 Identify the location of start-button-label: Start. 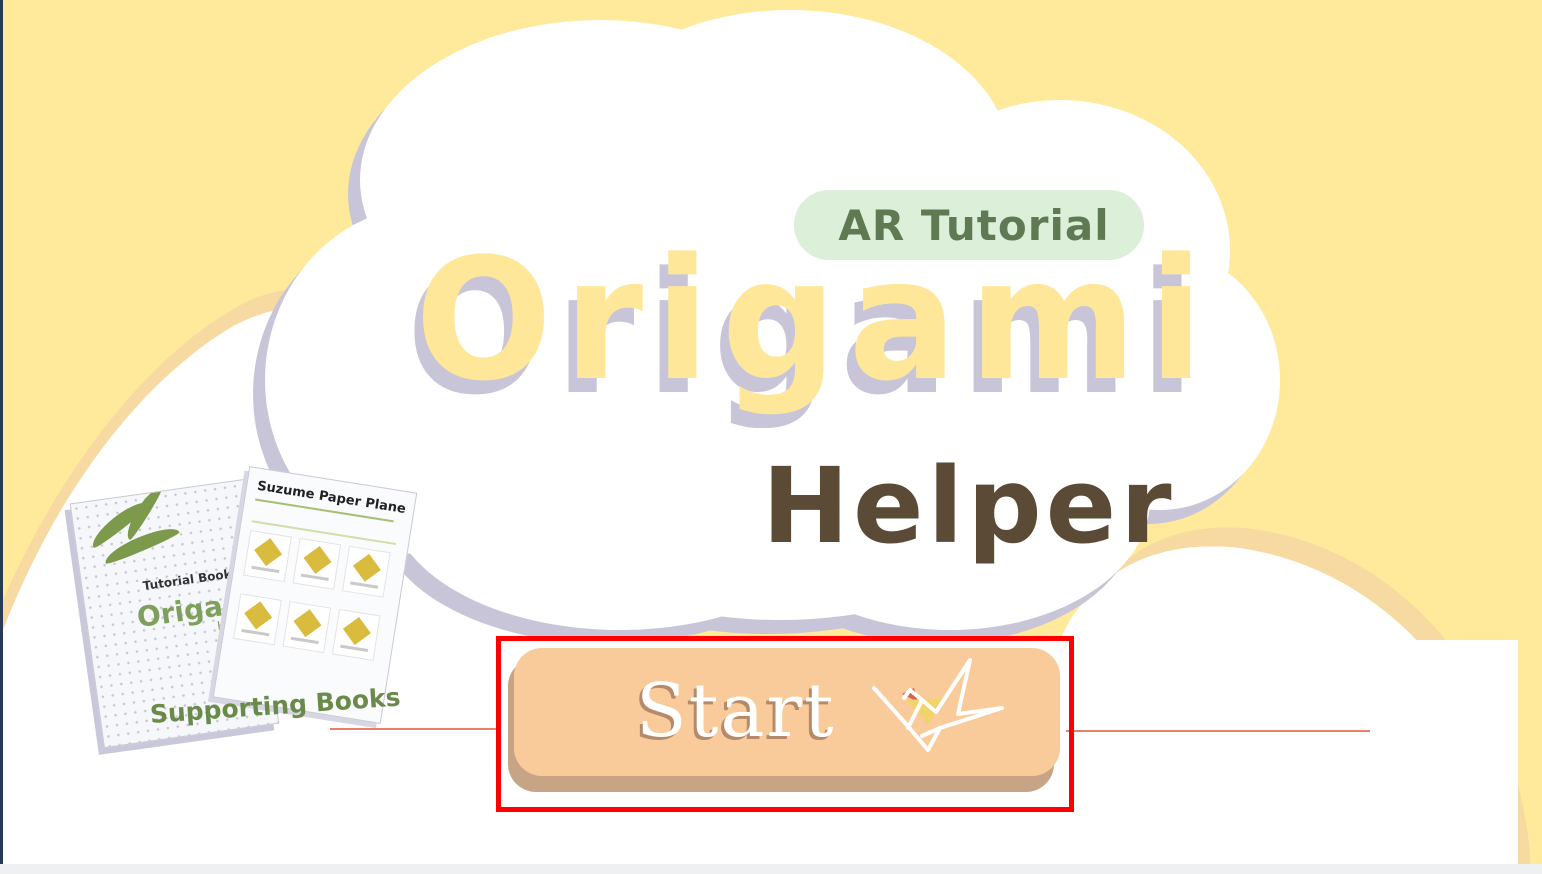
(736, 711).